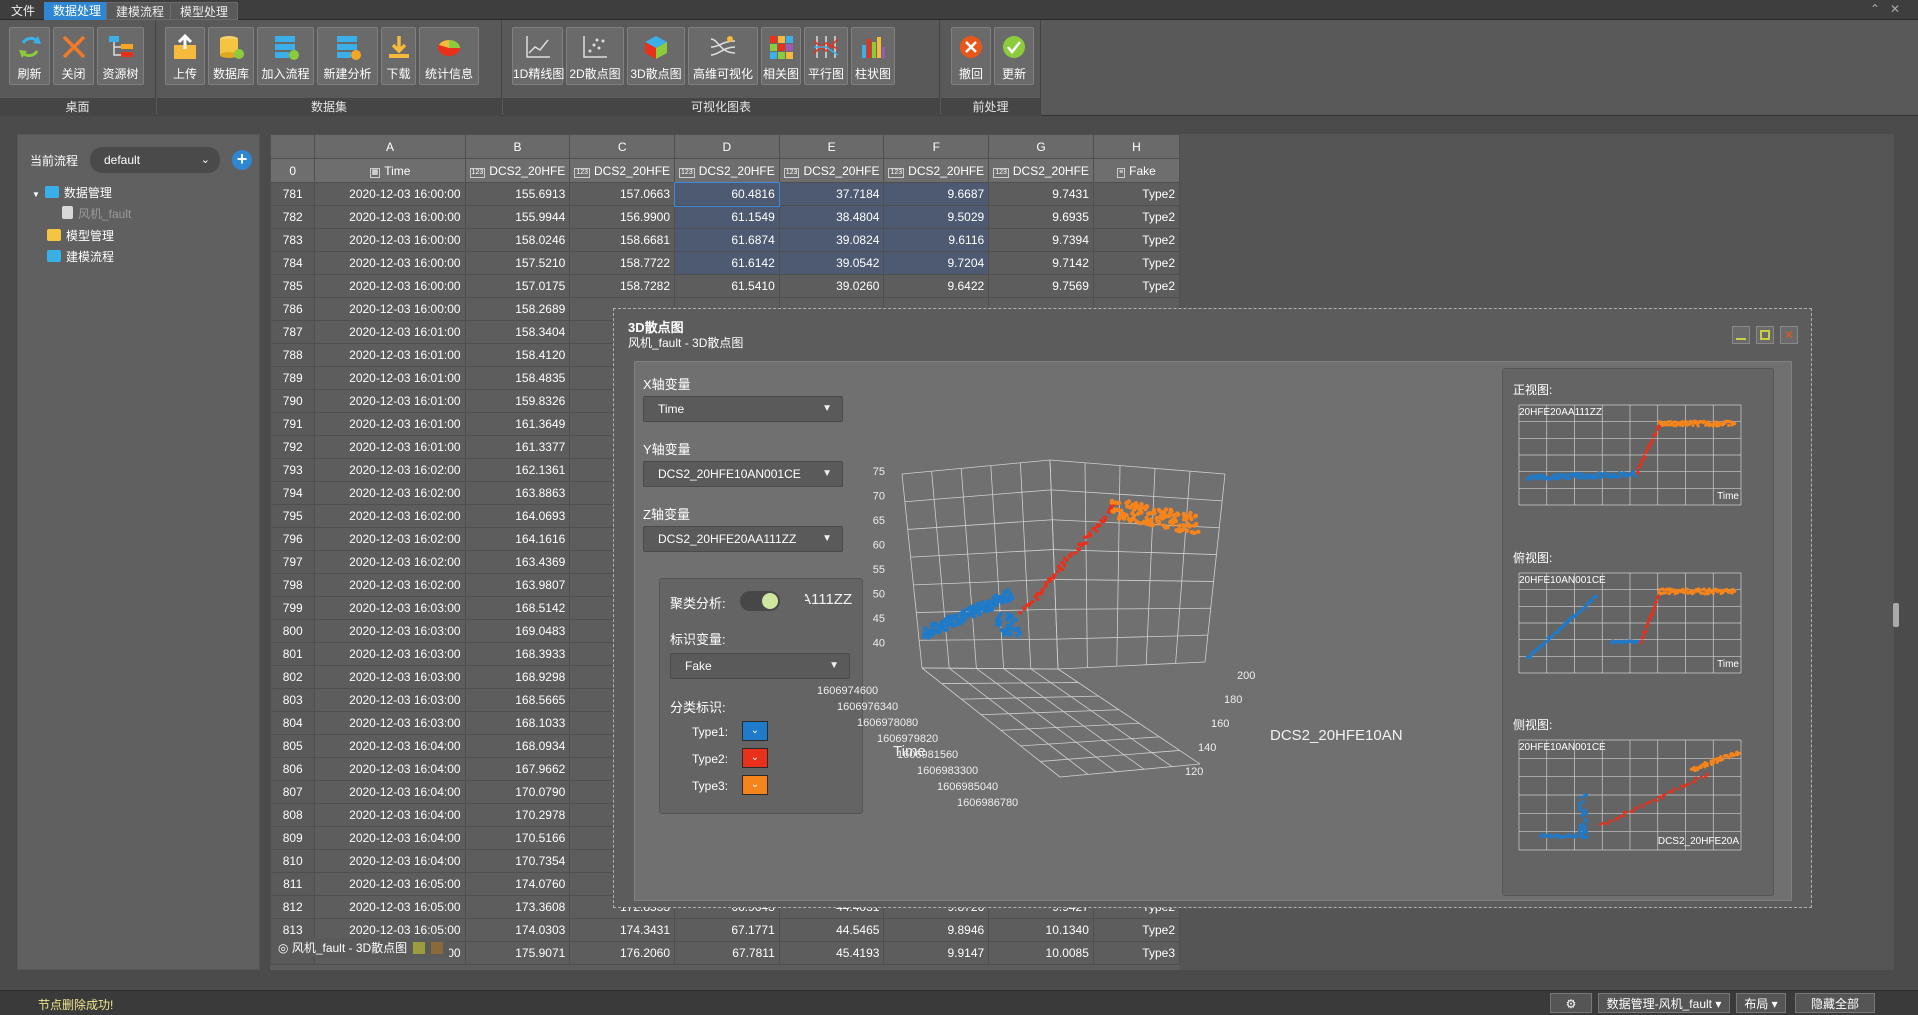  I want to click on undo-button: 撤回, so click(971, 56).